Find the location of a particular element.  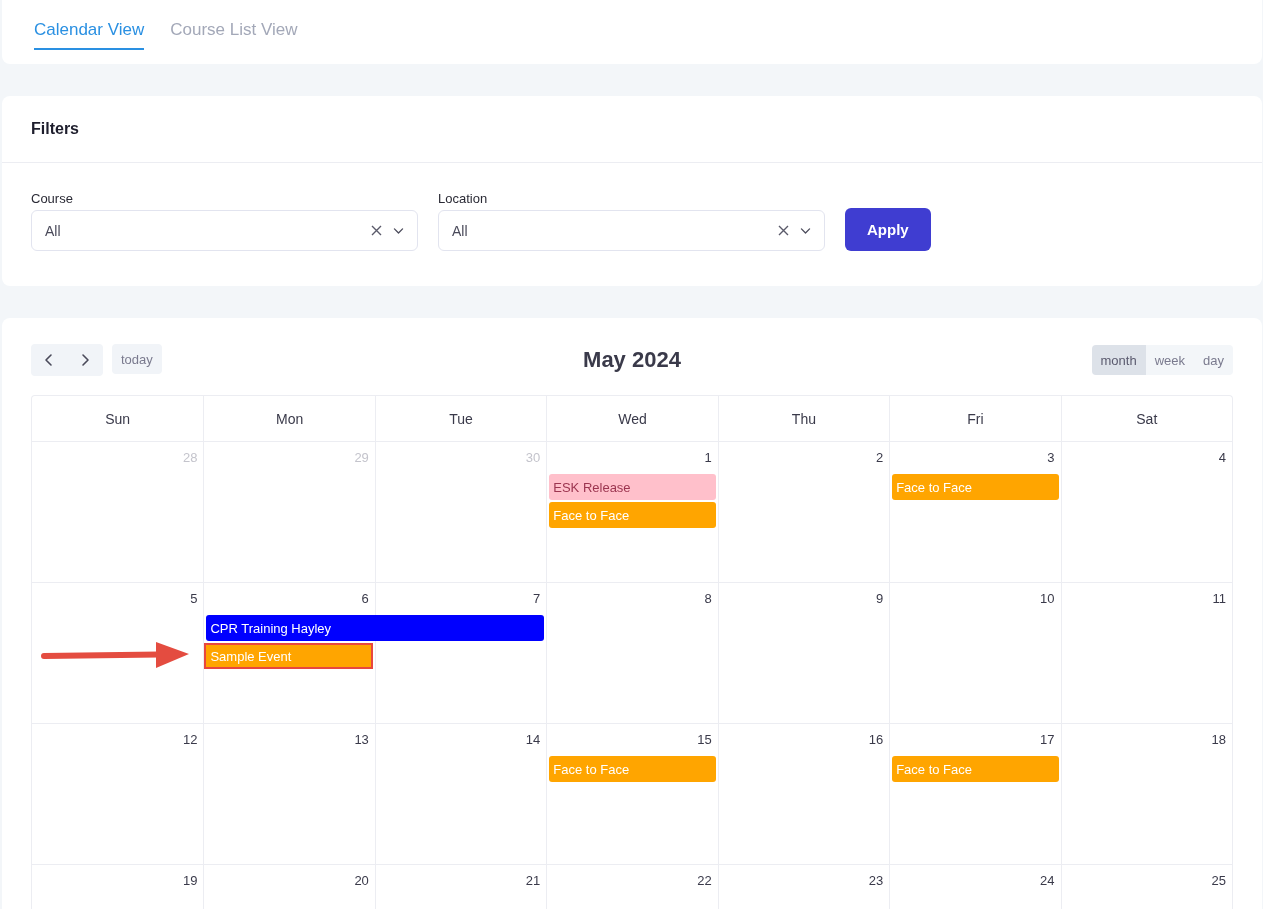

weekday-header: Fri is located at coordinates (975, 419).